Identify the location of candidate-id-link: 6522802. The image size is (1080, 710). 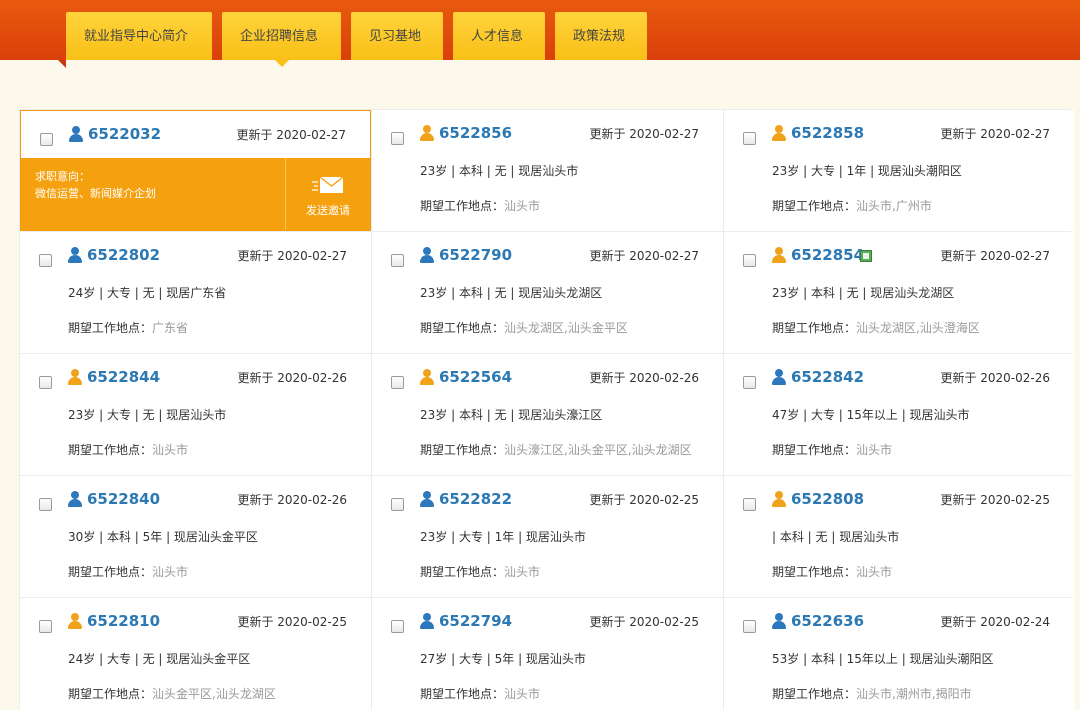
(123, 255).